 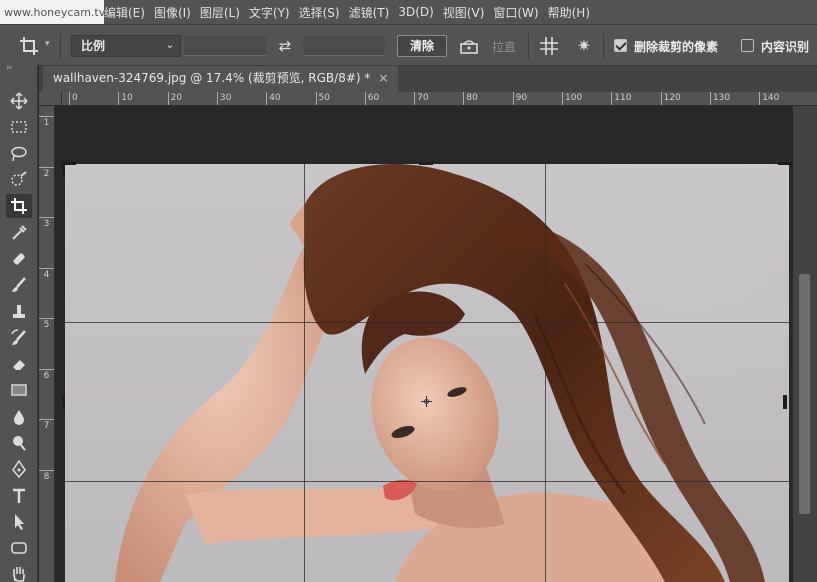 I want to click on width-input, so click(x=225, y=46).